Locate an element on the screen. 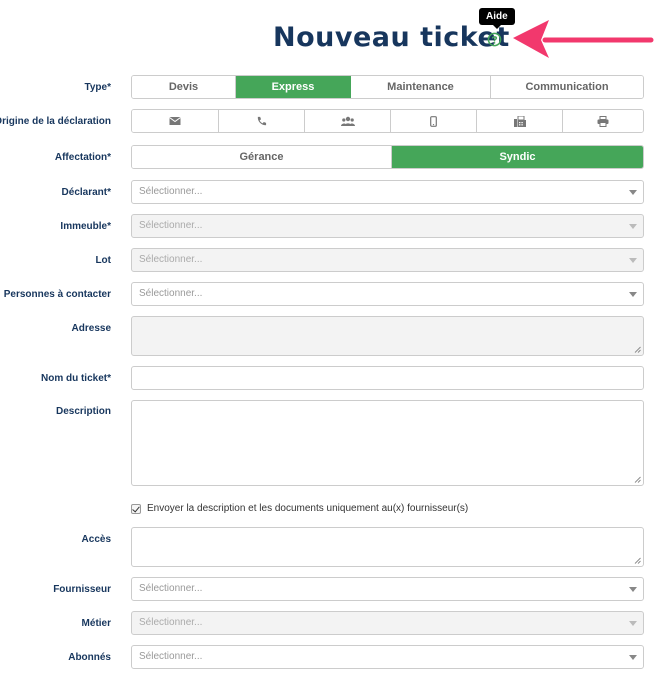  envelope-icon is located at coordinates (175, 121).